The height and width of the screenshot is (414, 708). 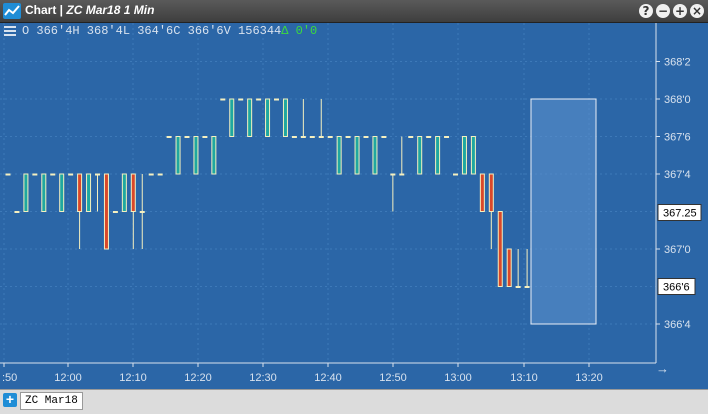 I want to click on tab-zc-mar18: ZC Mar18, so click(x=51, y=401).